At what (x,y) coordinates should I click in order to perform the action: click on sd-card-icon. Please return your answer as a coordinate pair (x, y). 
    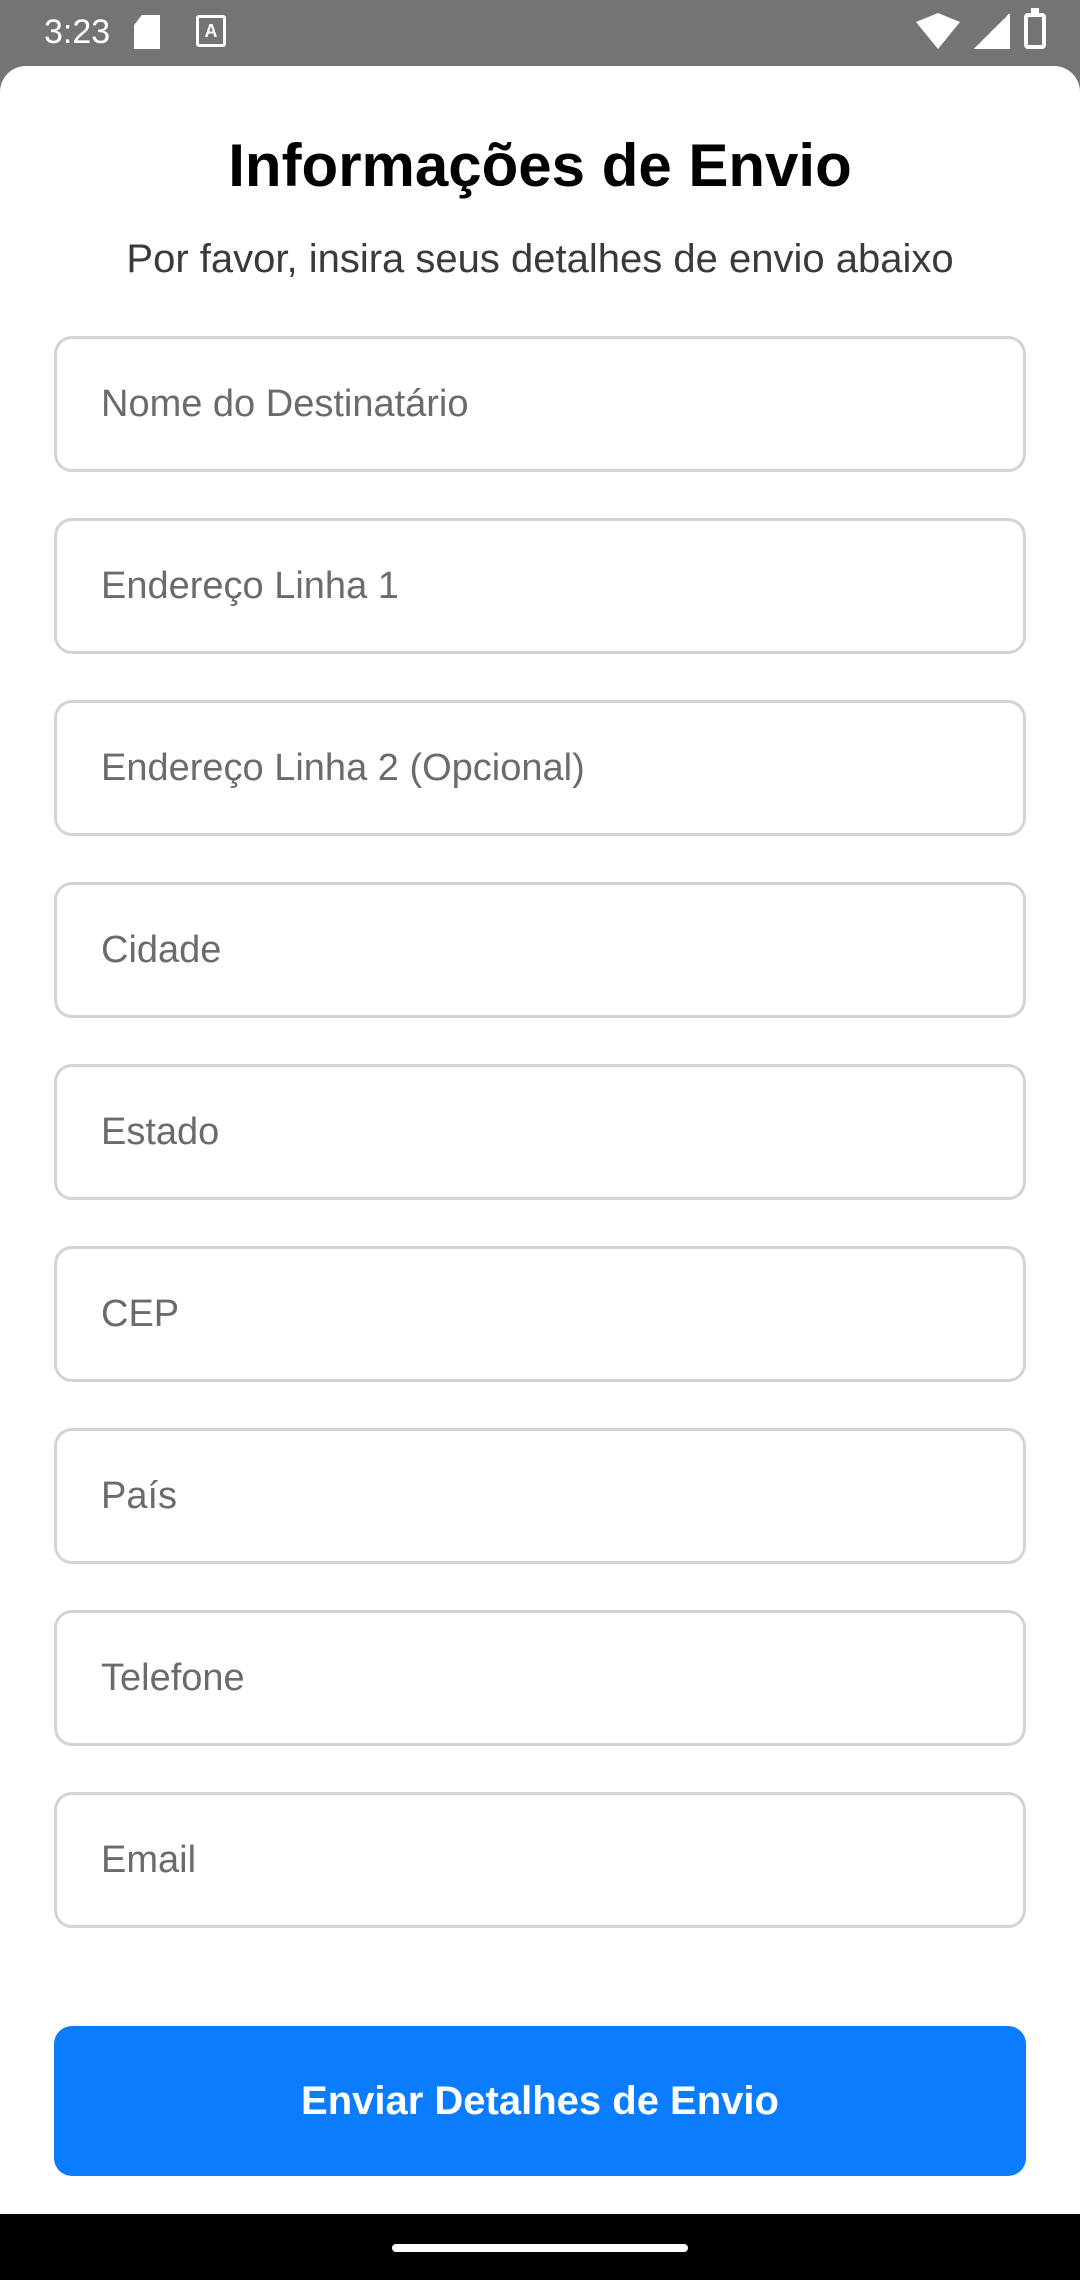
    Looking at the image, I should click on (147, 32).